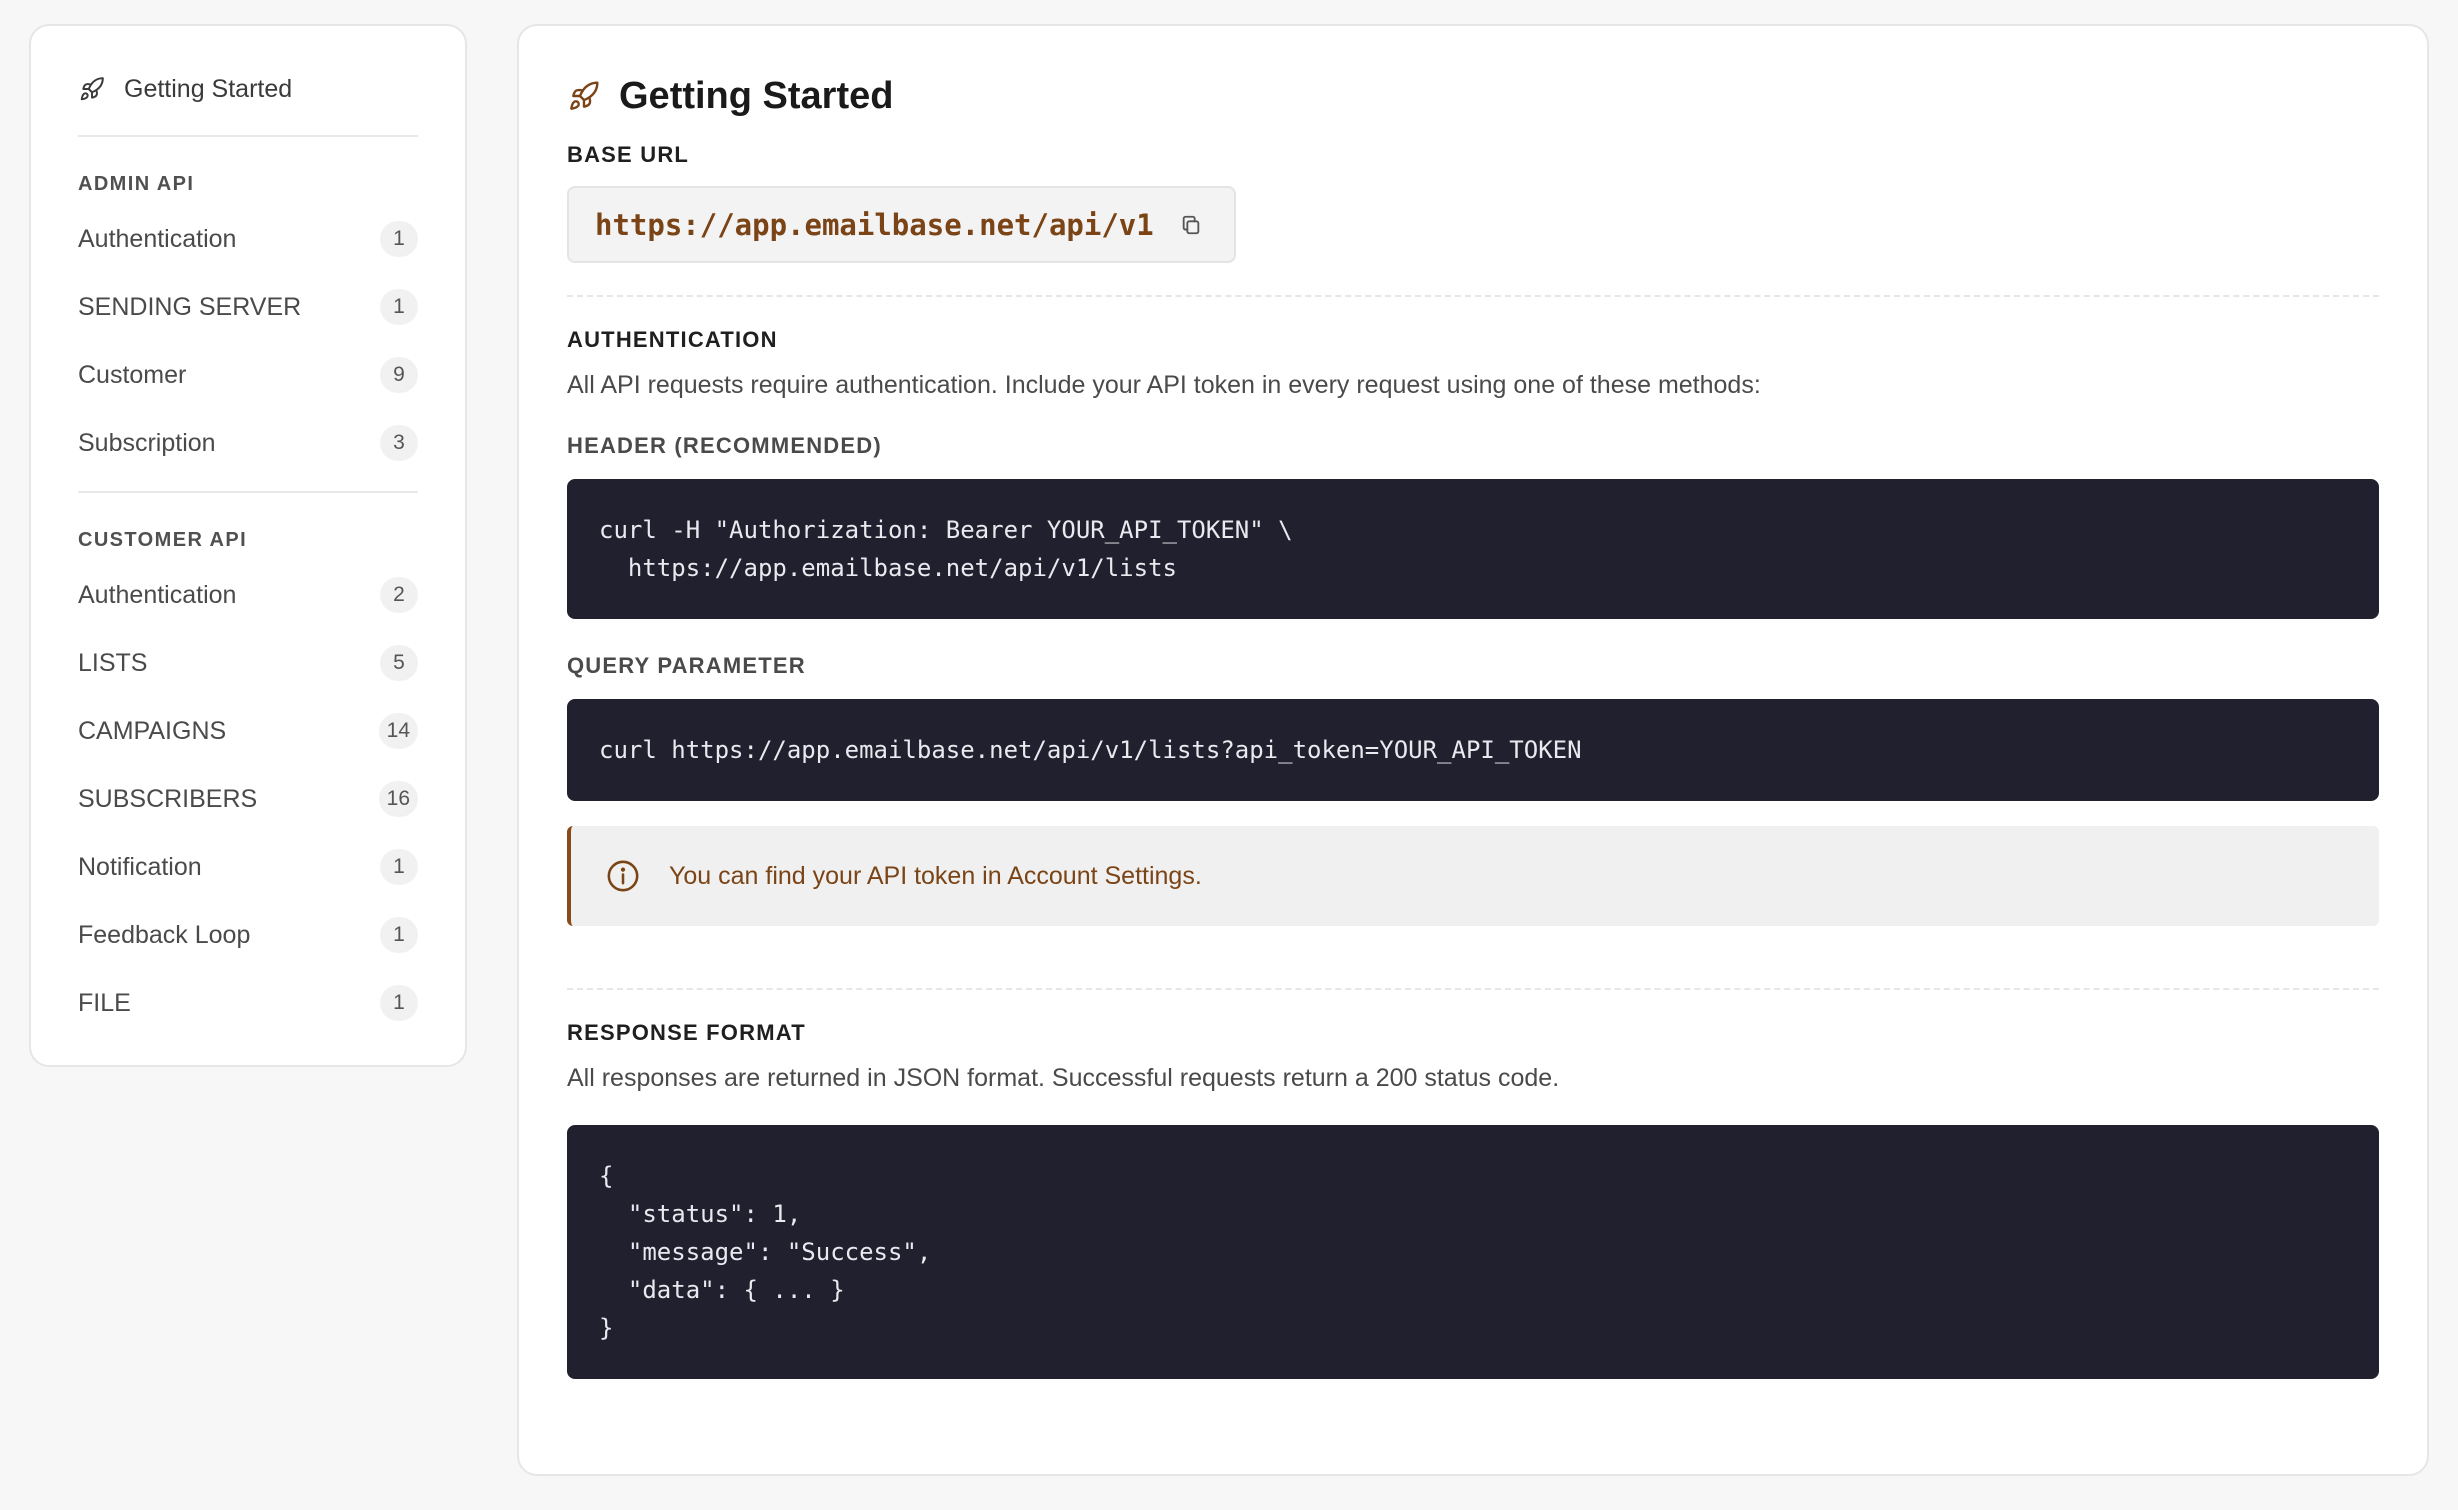 This screenshot has height=1510, width=2458. I want to click on sidebar-item-getting-started: Getting Started, so click(248, 89).